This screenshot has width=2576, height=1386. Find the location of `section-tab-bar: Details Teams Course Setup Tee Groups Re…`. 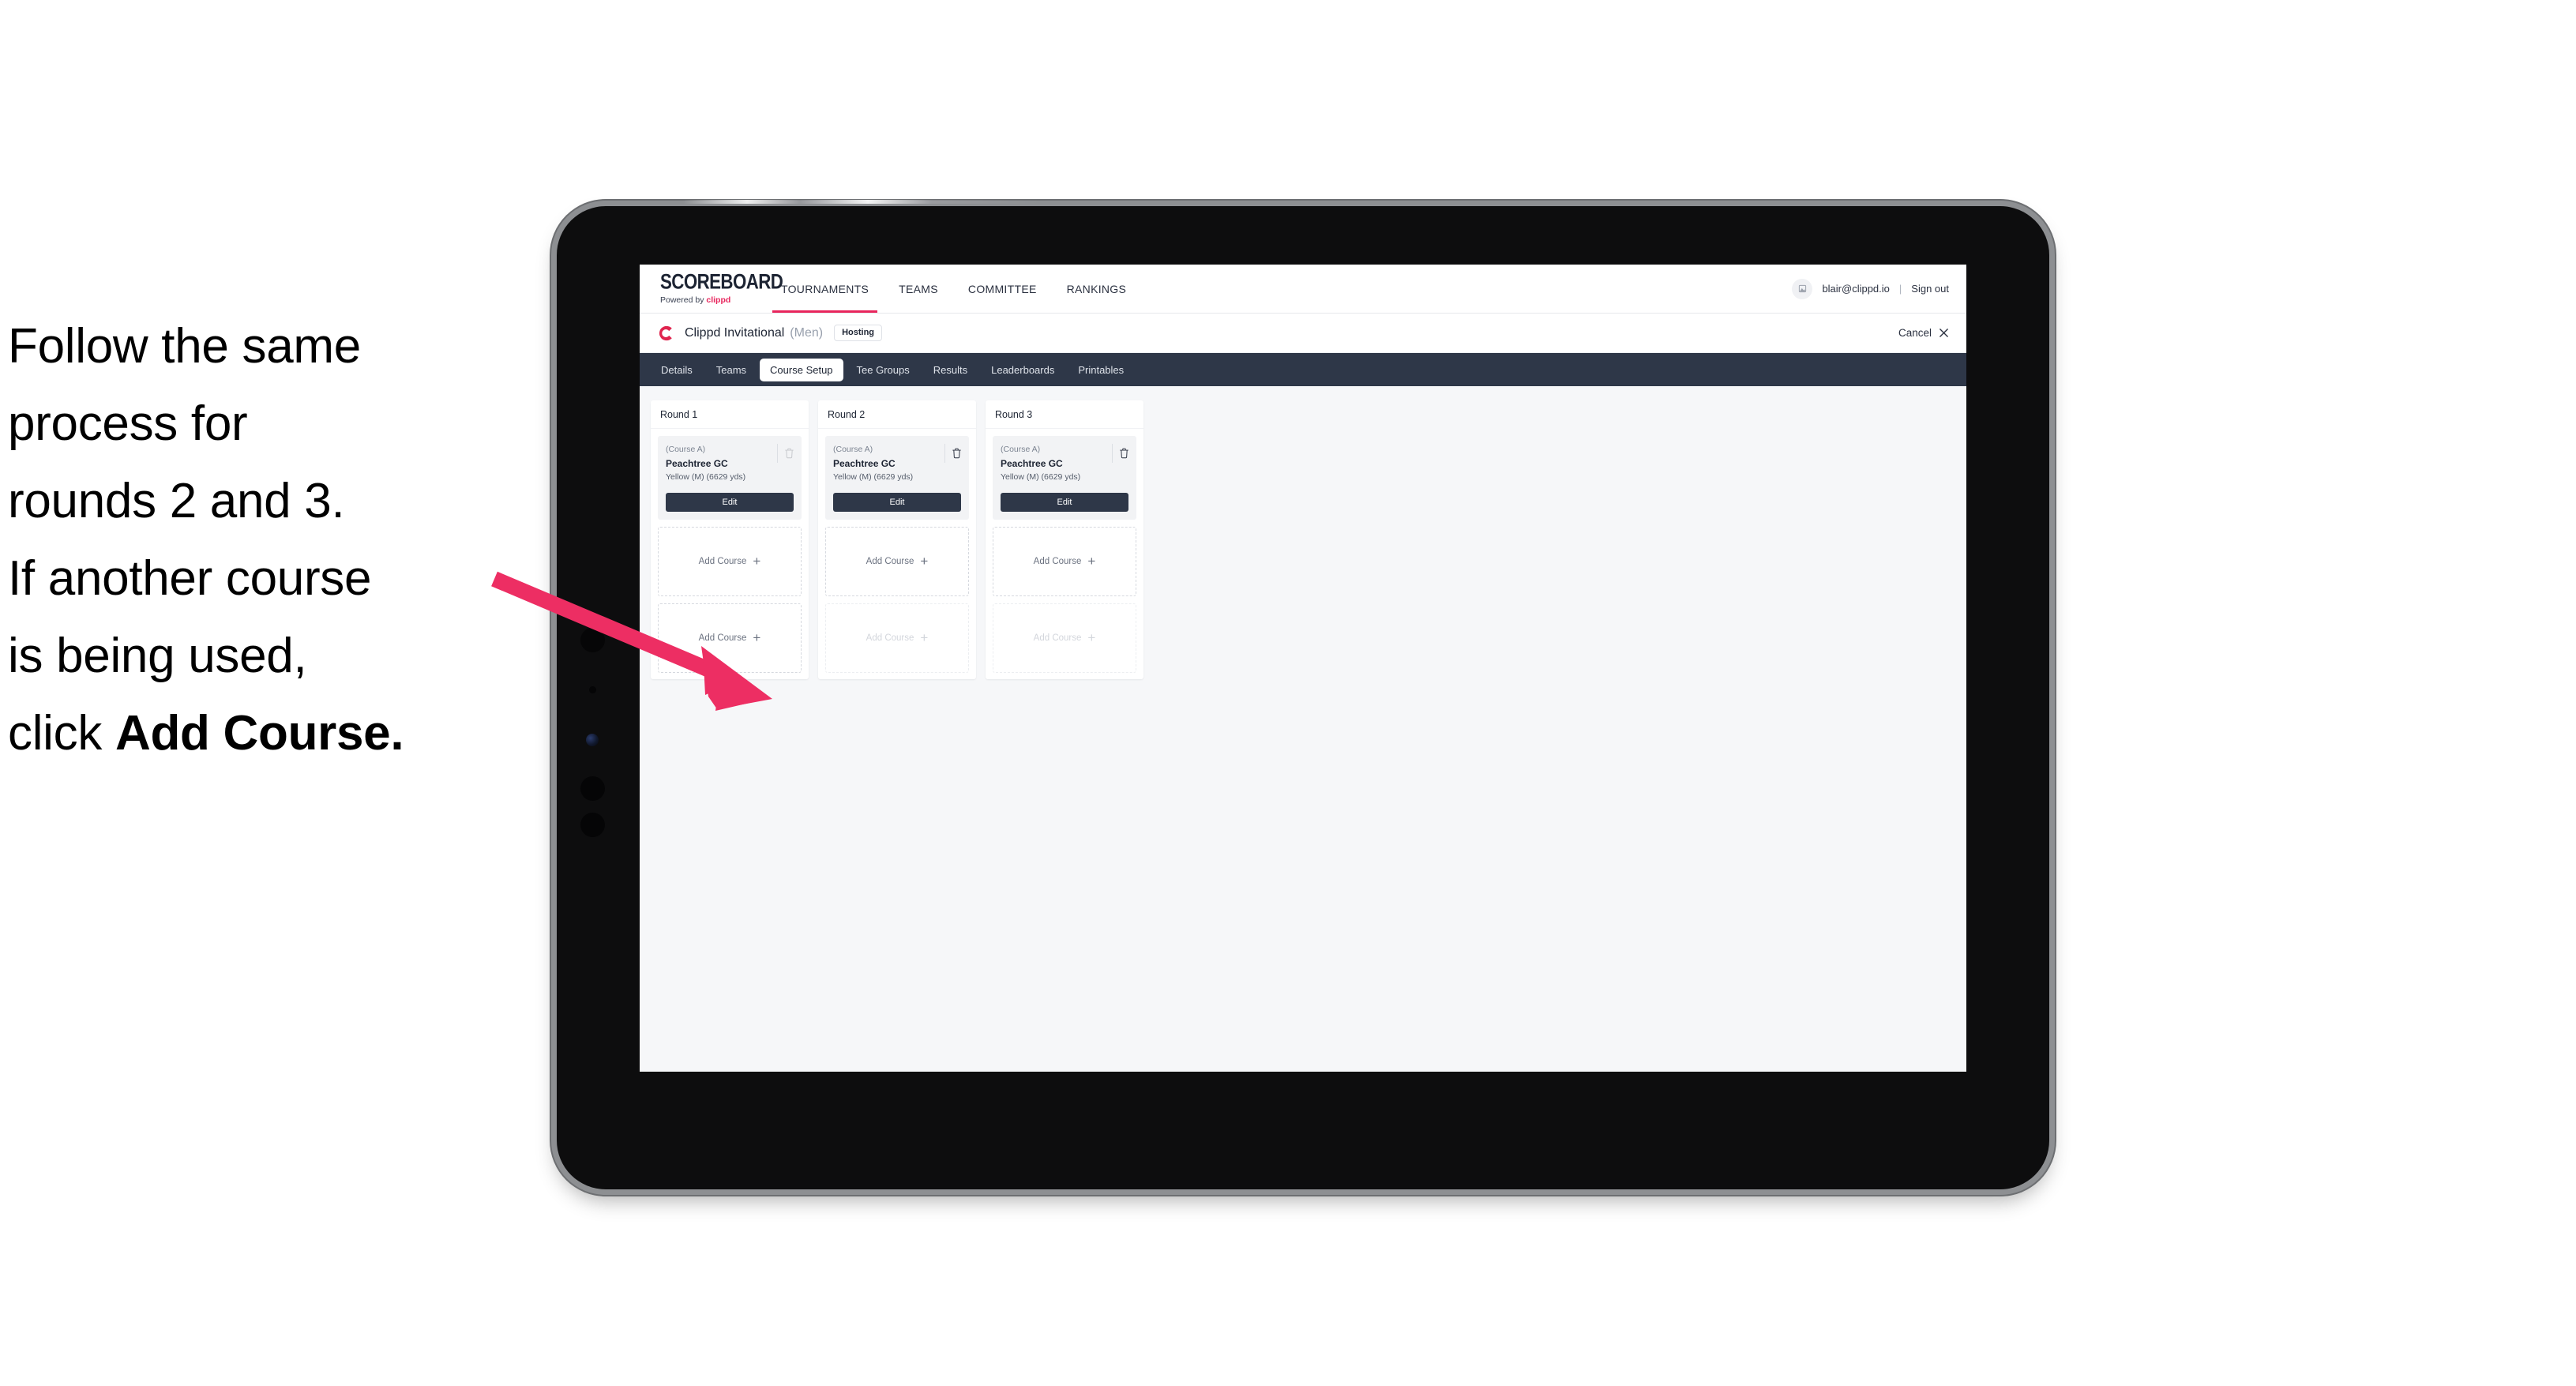

section-tab-bar: Details Teams Course Setup Tee Groups Re… is located at coordinates (1303, 369).